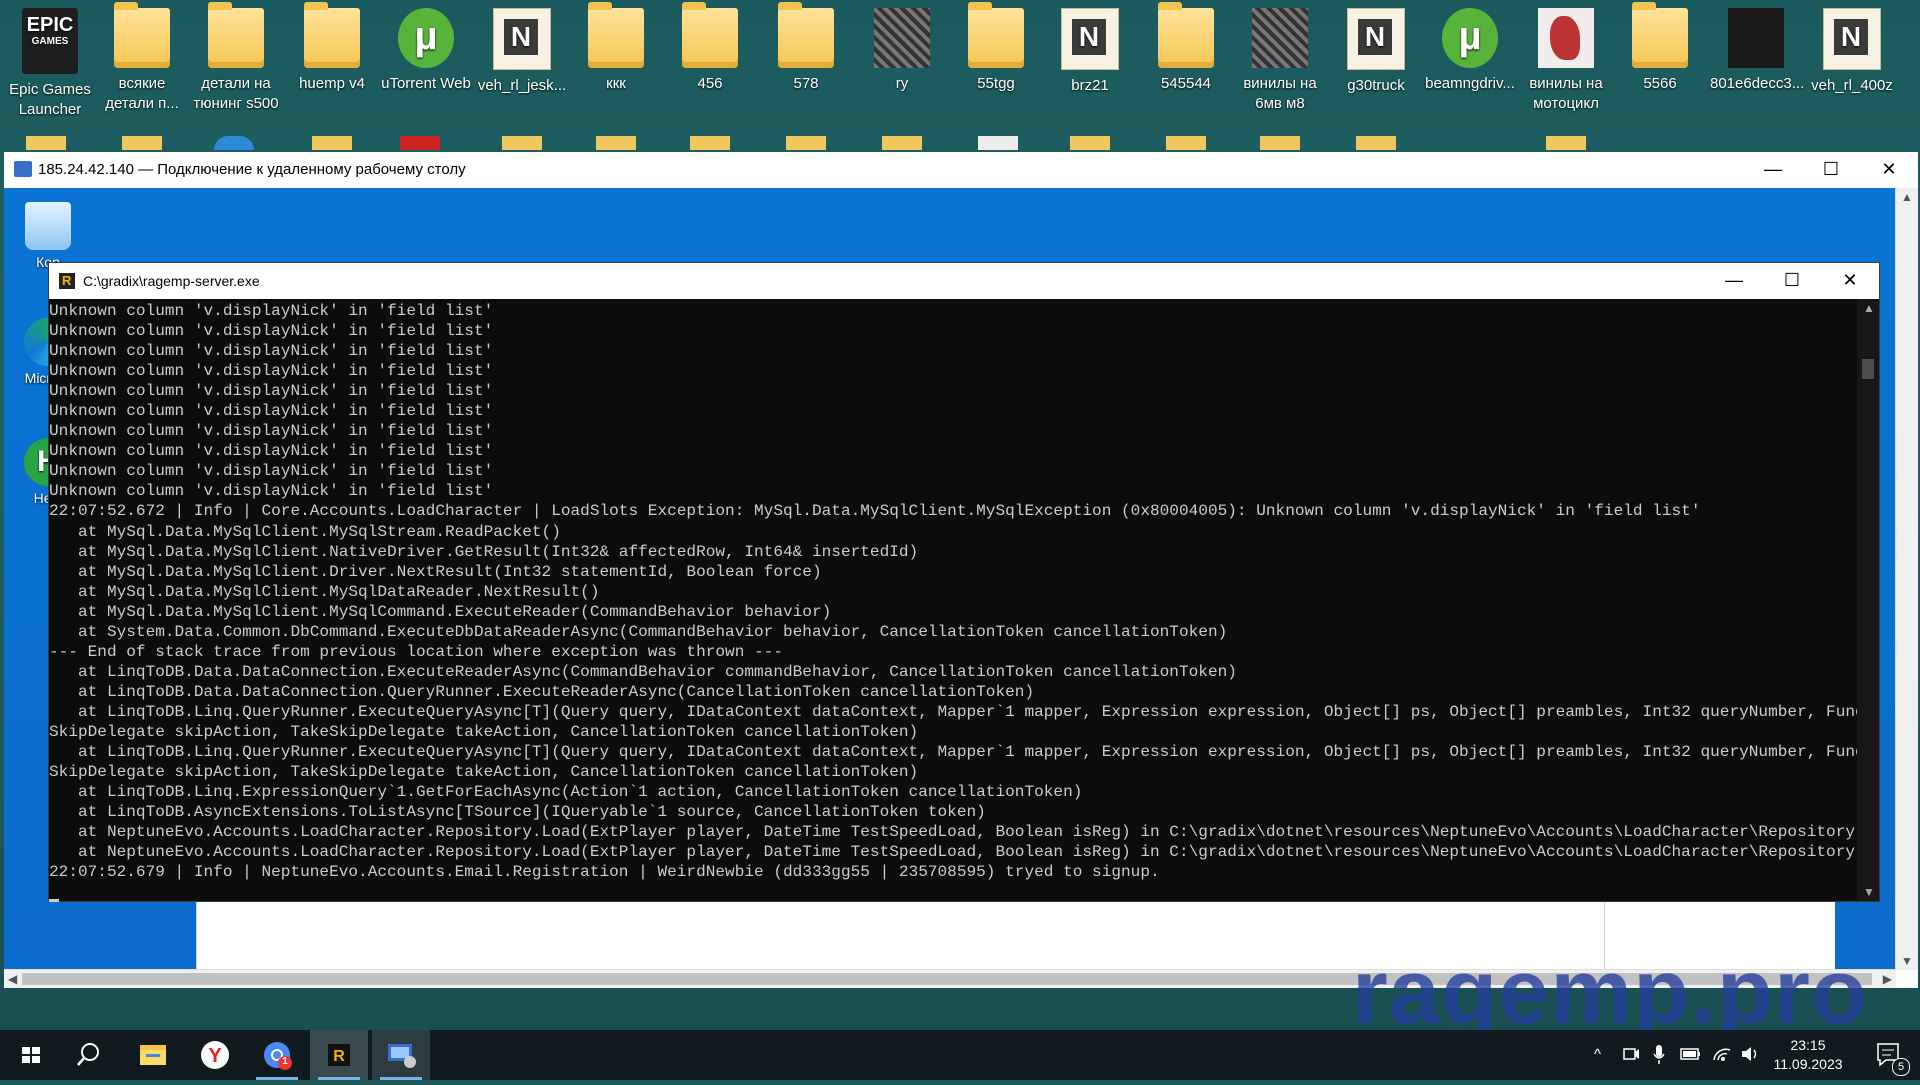  Describe the element at coordinates (50, 99) in the screenshot. I see `desktop-icon-label: Epic Games Launcher` at that location.